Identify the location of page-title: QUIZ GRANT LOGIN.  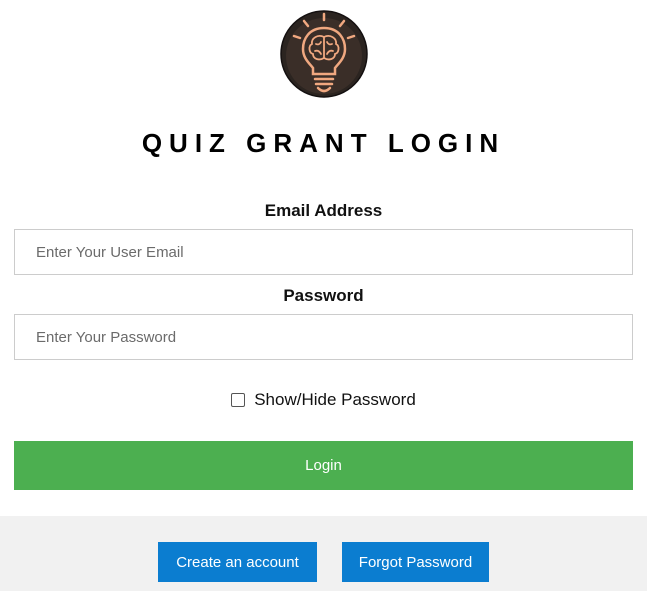
(323, 143).